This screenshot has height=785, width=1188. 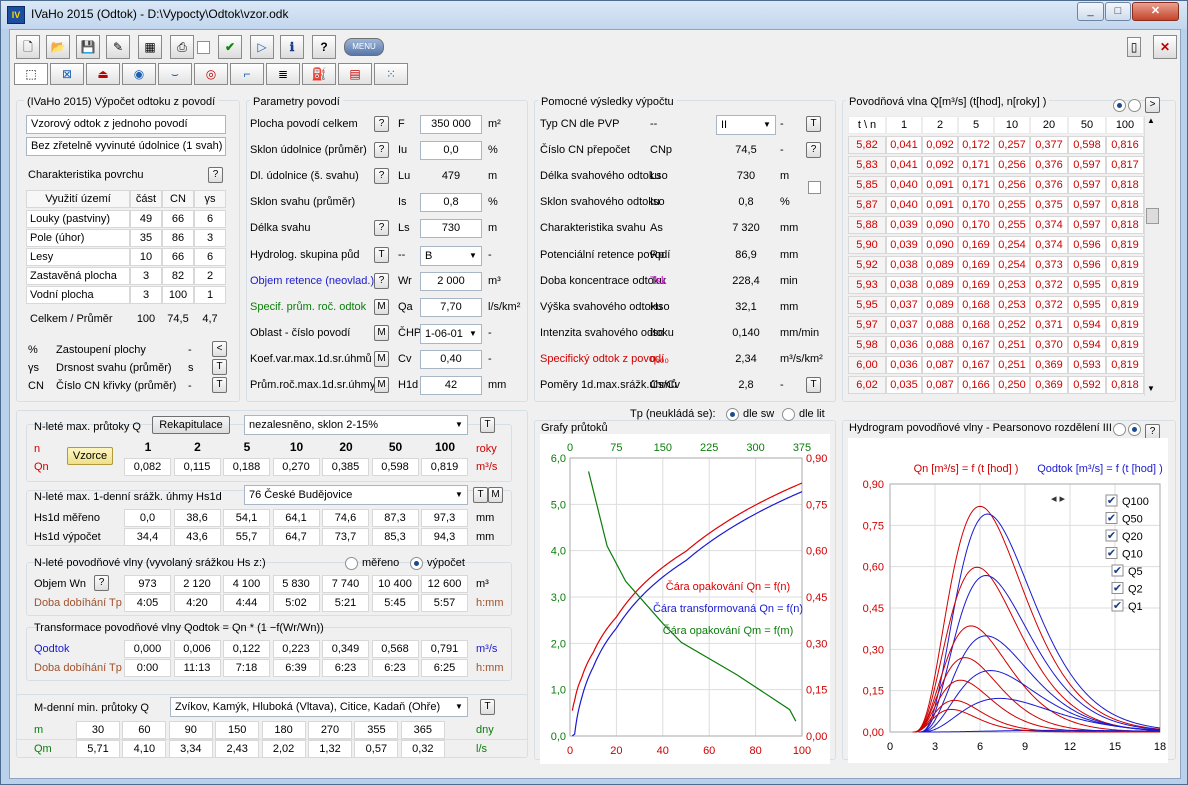 What do you see at coordinates (319, 74) in the screenshot?
I see `pump-icon: ⛽` at bounding box center [319, 74].